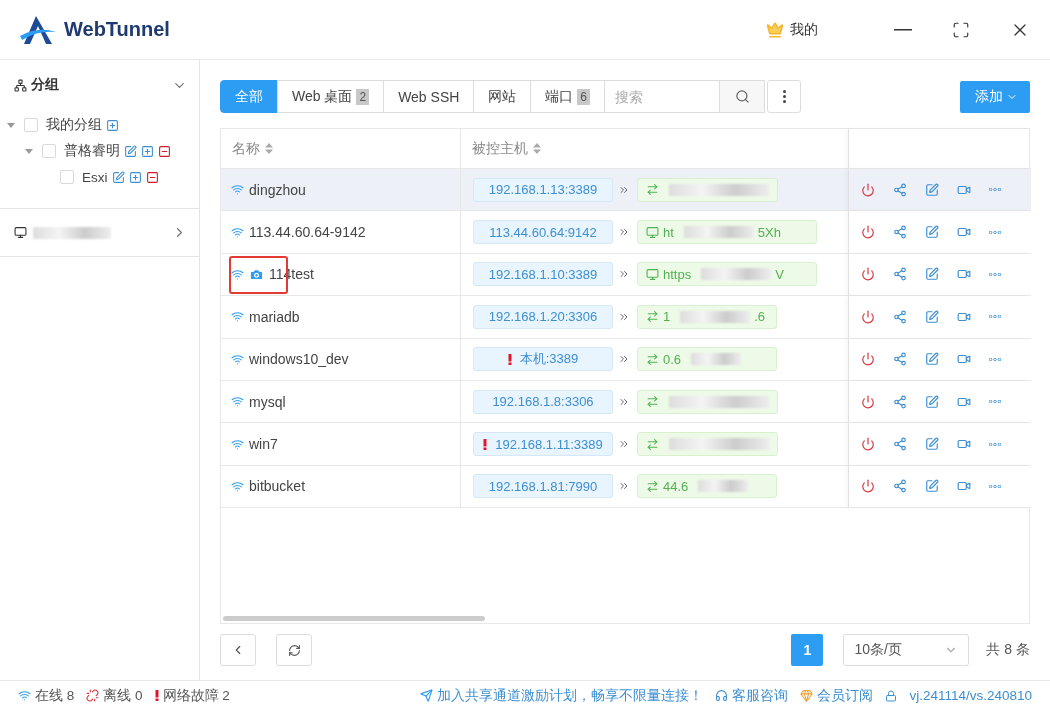 The image size is (1050, 710). Describe the element at coordinates (246, 148) in the screenshot. I see `column-header: 名称` at that location.